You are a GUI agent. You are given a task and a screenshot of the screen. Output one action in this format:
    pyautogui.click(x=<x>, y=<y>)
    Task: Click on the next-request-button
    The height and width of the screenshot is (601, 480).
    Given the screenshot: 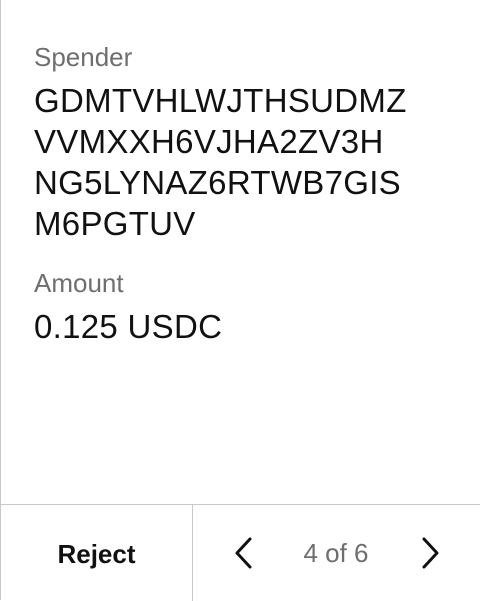 What is the action you would take?
    pyautogui.click(x=430, y=553)
    